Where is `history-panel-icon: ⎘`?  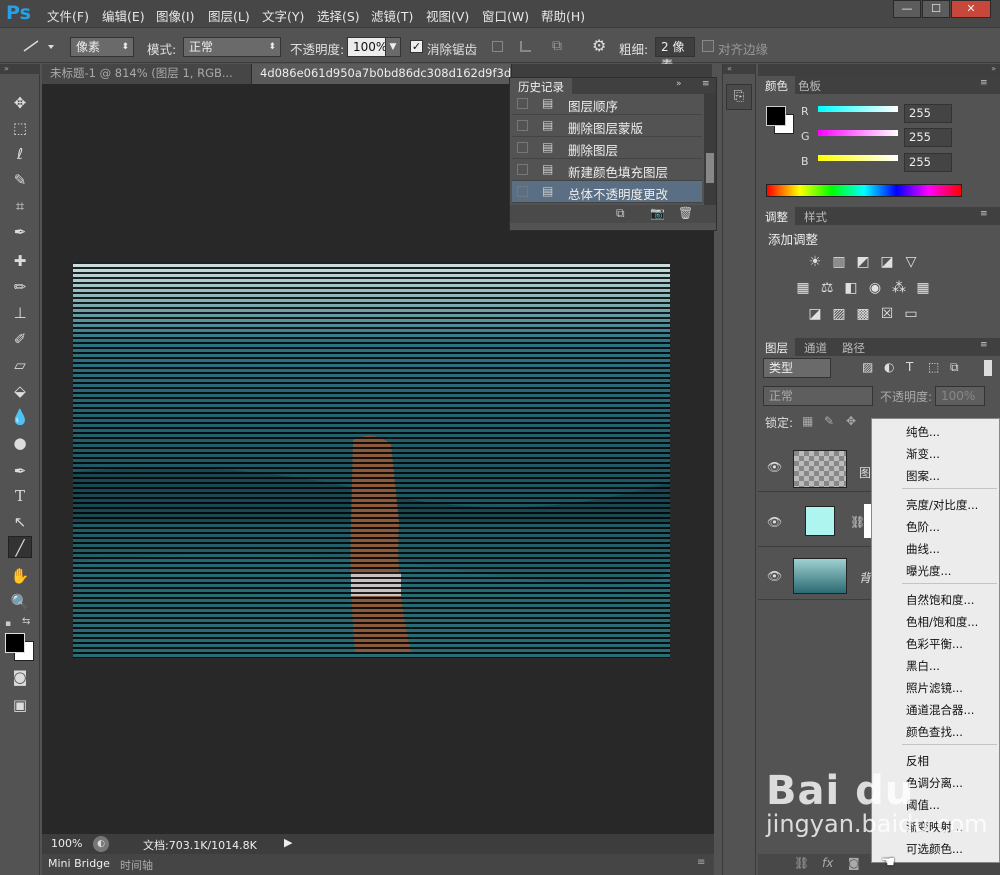
history-panel-icon: ⎘ is located at coordinates (739, 97).